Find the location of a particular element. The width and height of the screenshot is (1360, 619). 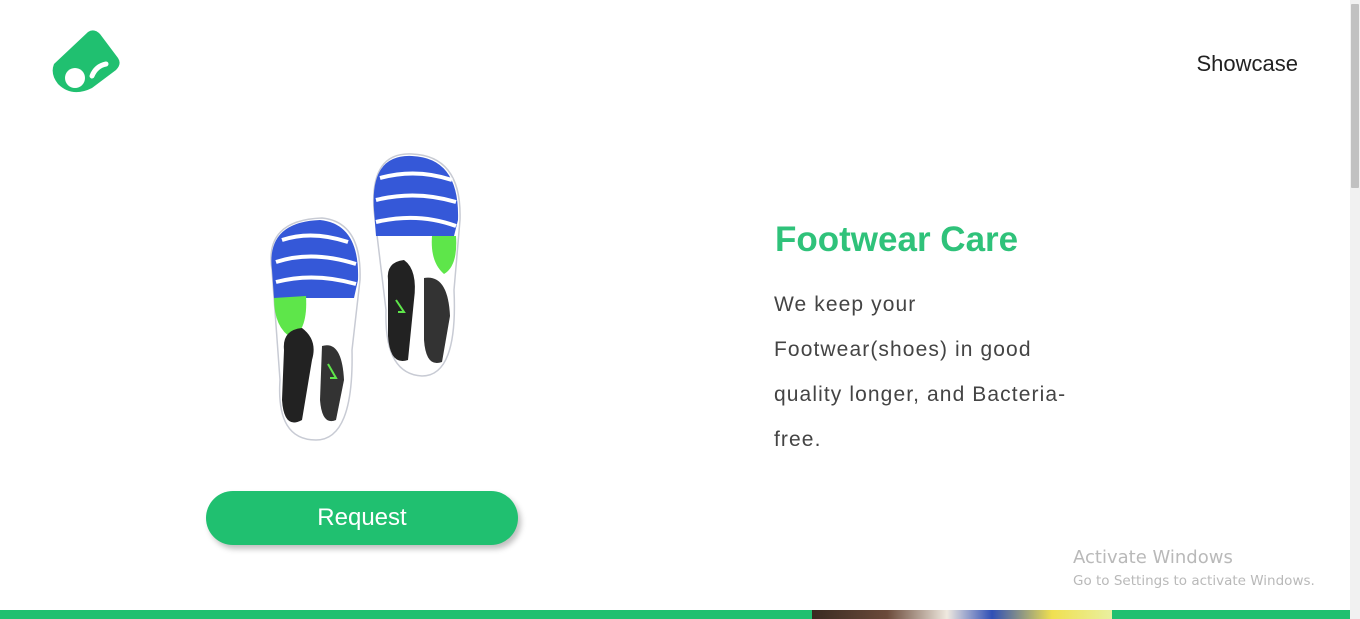

next-section-strip is located at coordinates (675, 614).